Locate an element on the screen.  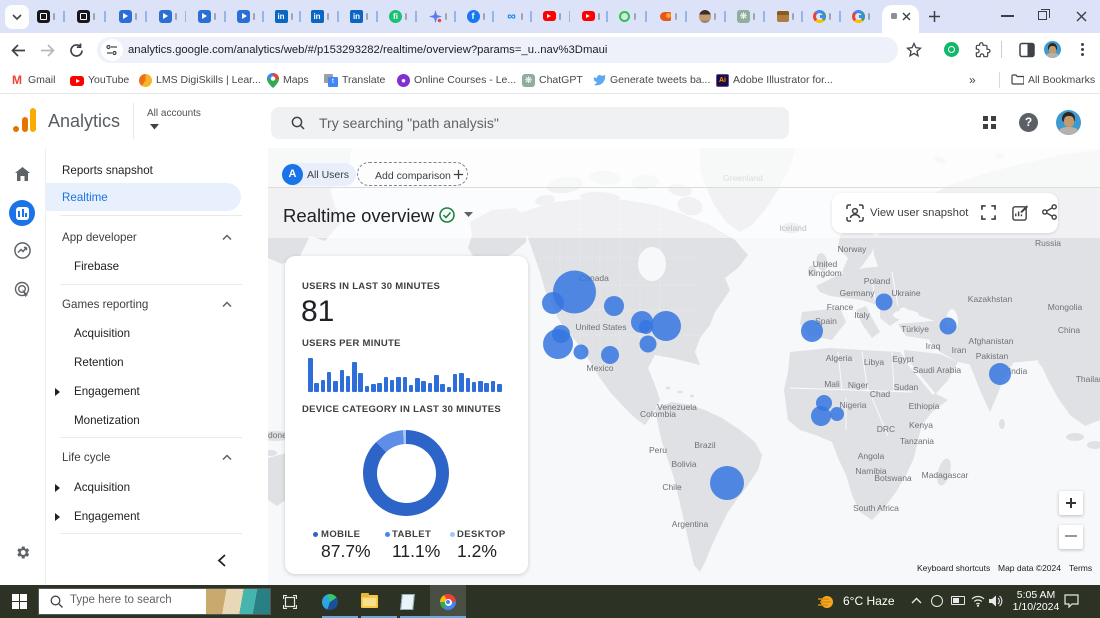
svg-text: France is located at coordinates (840, 307).